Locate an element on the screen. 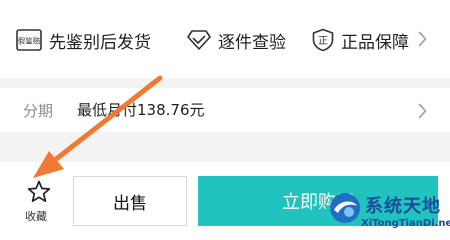 This screenshot has height=240, width=450. watermark-title: 系统天地 is located at coordinates (403, 206).